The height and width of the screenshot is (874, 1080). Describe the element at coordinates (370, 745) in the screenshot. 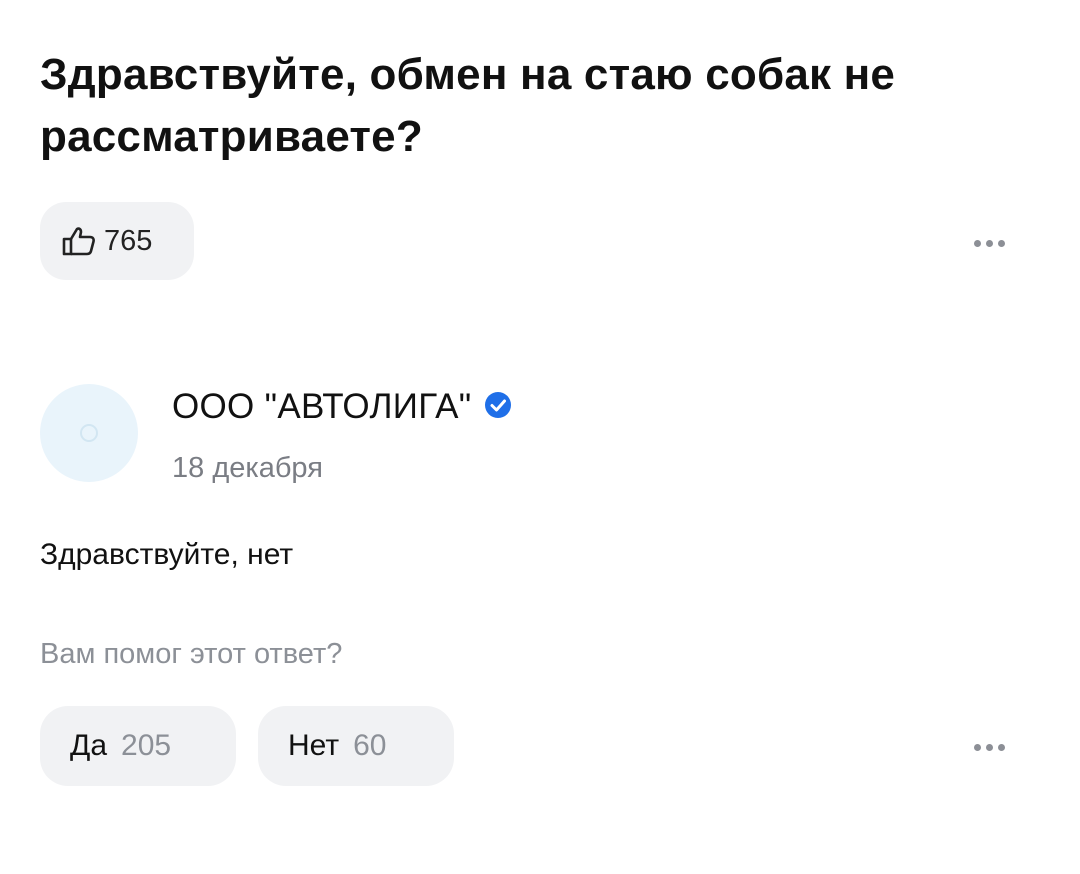

I see `vote-no-count: 60` at that location.